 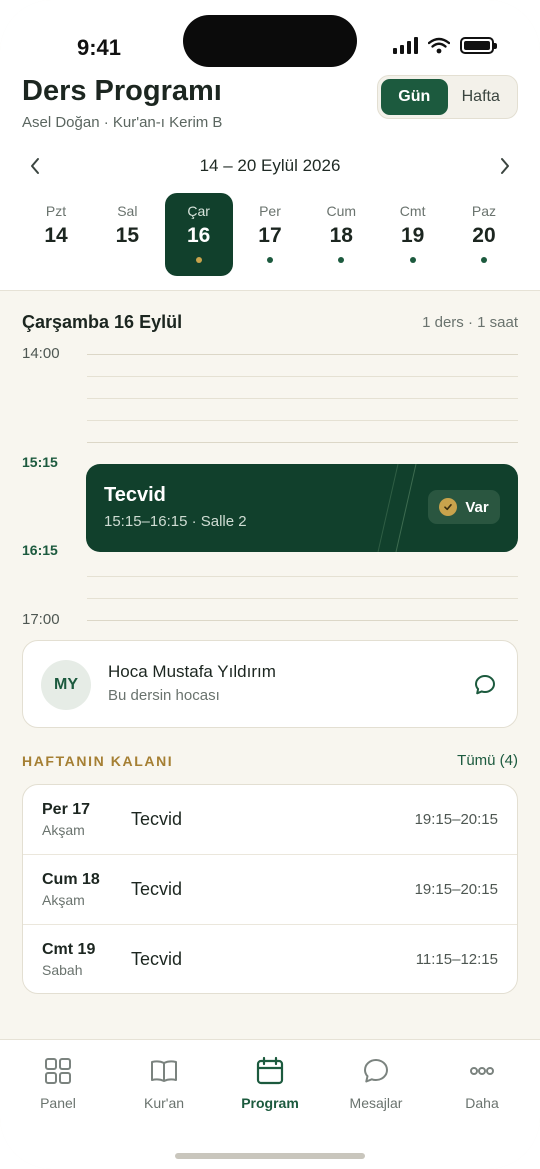 I want to click on attendance-label: Var, so click(x=477, y=507).